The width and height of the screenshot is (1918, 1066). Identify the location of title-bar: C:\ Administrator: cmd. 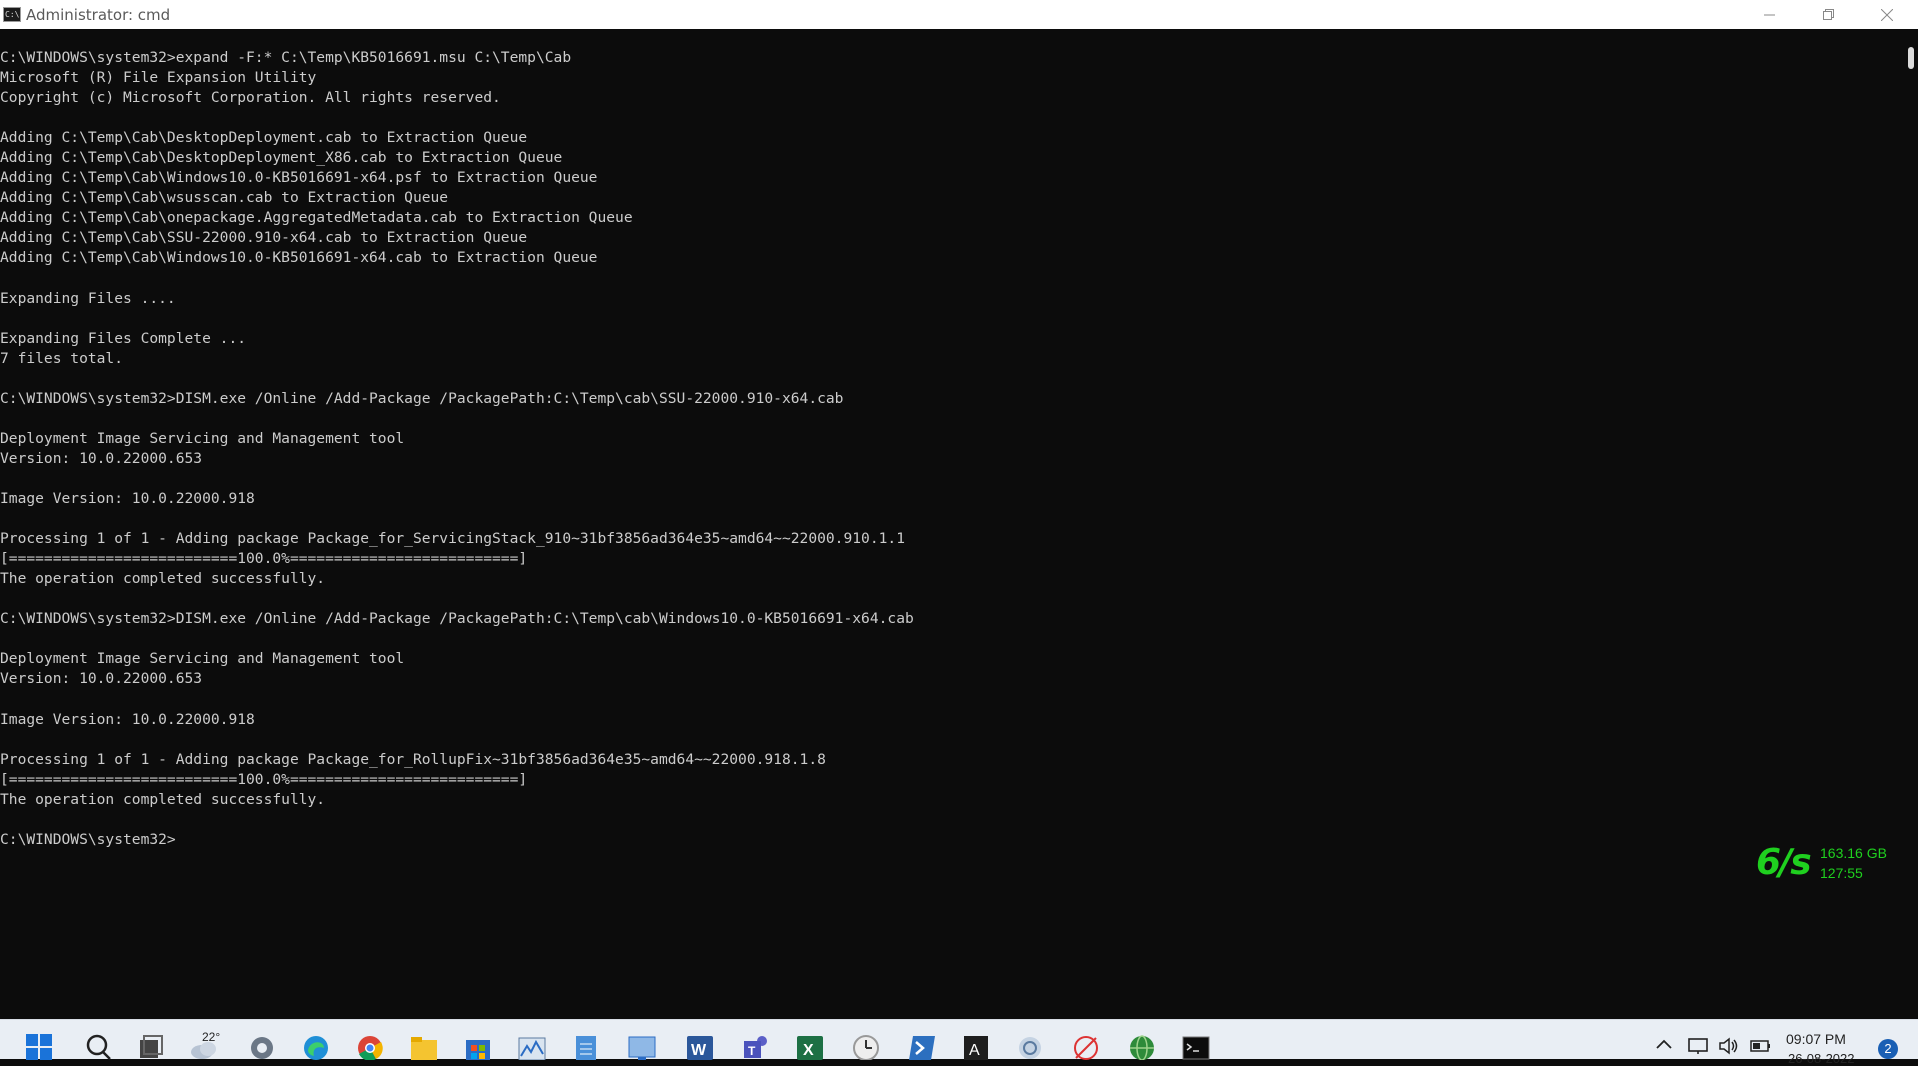
(959, 15).